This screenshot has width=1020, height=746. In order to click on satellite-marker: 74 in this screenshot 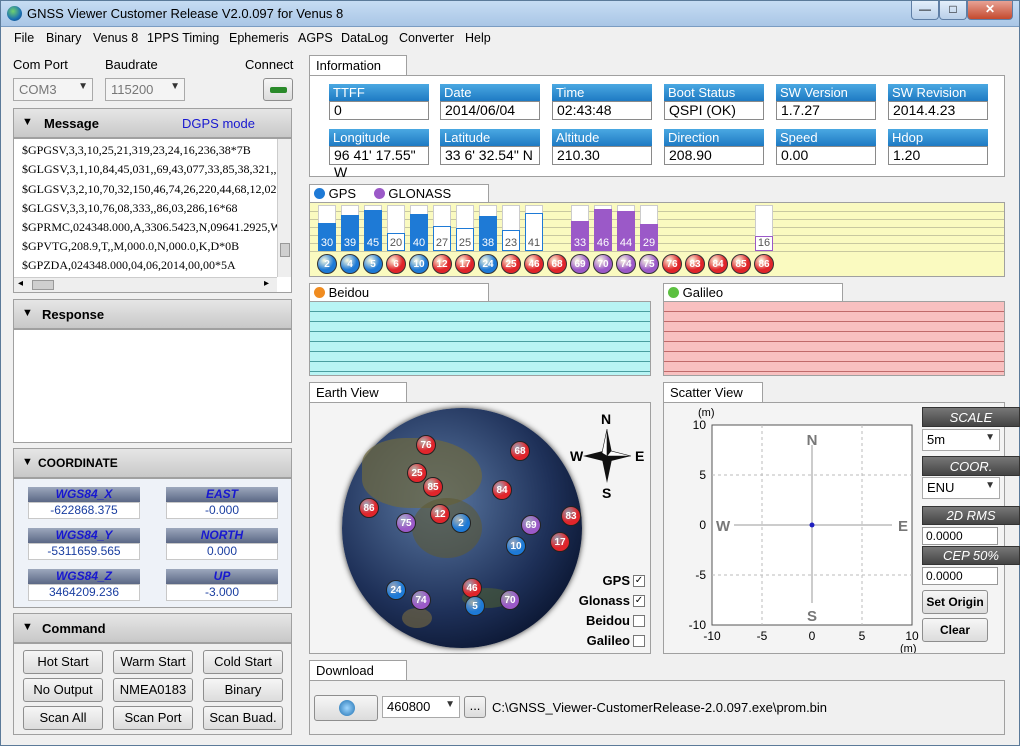, I will do `click(421, 600)`.